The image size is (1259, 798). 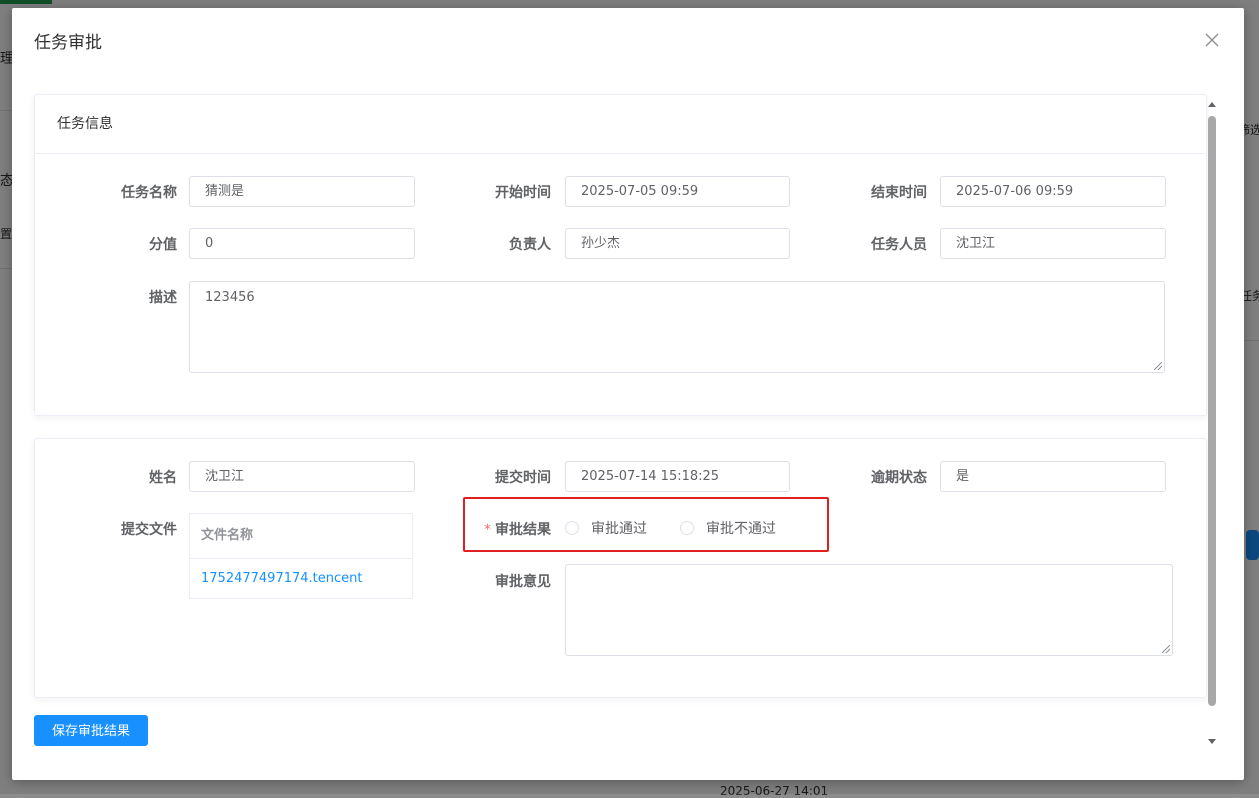 What do you see at coordinates (149, 530) in the screenshot?
I see `submitted-files-label: 提交文件` at bounding box center [149, 530].